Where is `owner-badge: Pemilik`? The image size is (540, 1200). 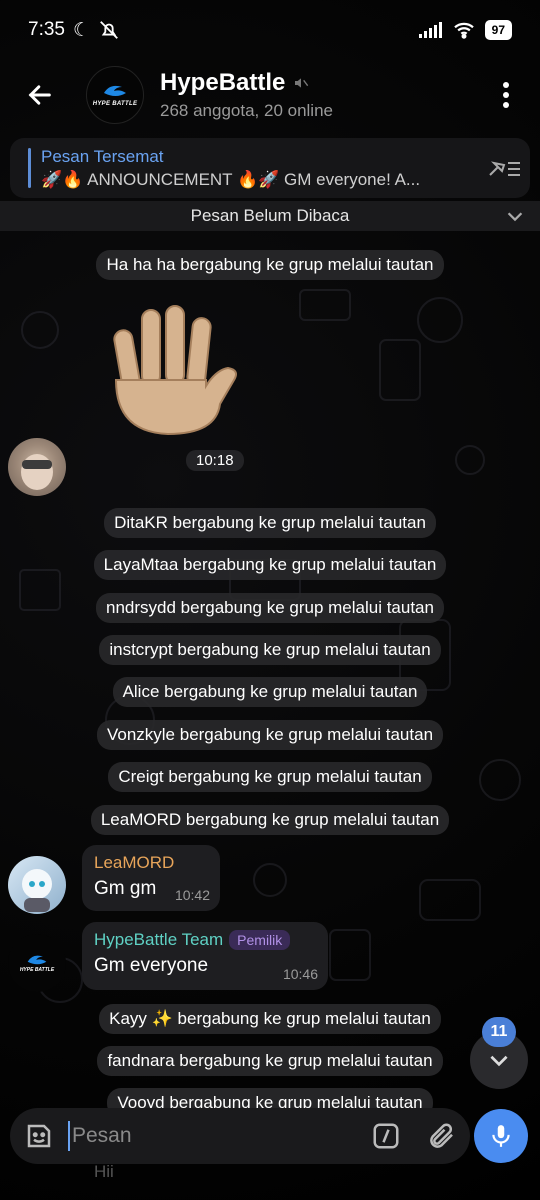
owner-badge: Pemilik is located at coordinates (260, 940).